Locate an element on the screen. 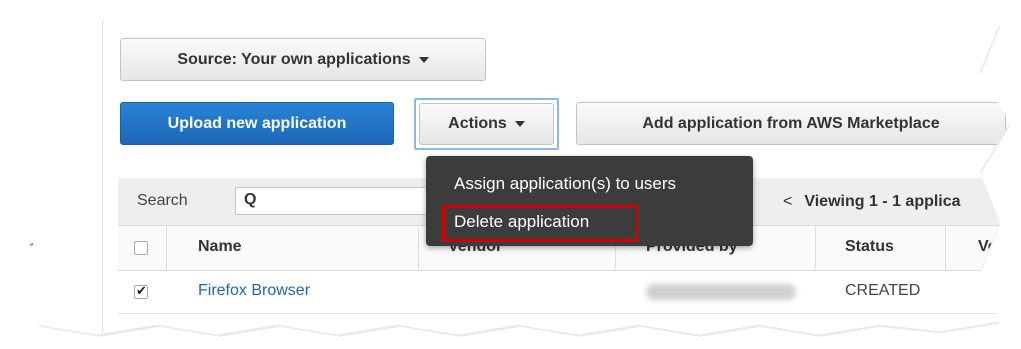 This screenshot has width=1021, height=349. table-row: ✔ Firefox Browser CREATED 1 is located at coordinates (564, 292).